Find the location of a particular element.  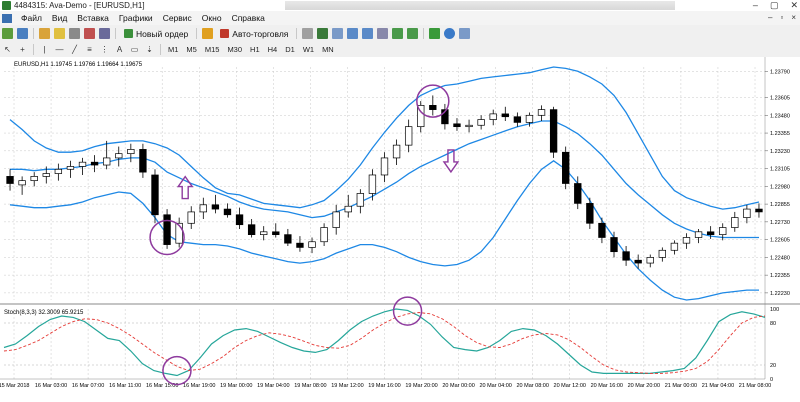

menu-window: Окно is located at coordinates (212, 18).